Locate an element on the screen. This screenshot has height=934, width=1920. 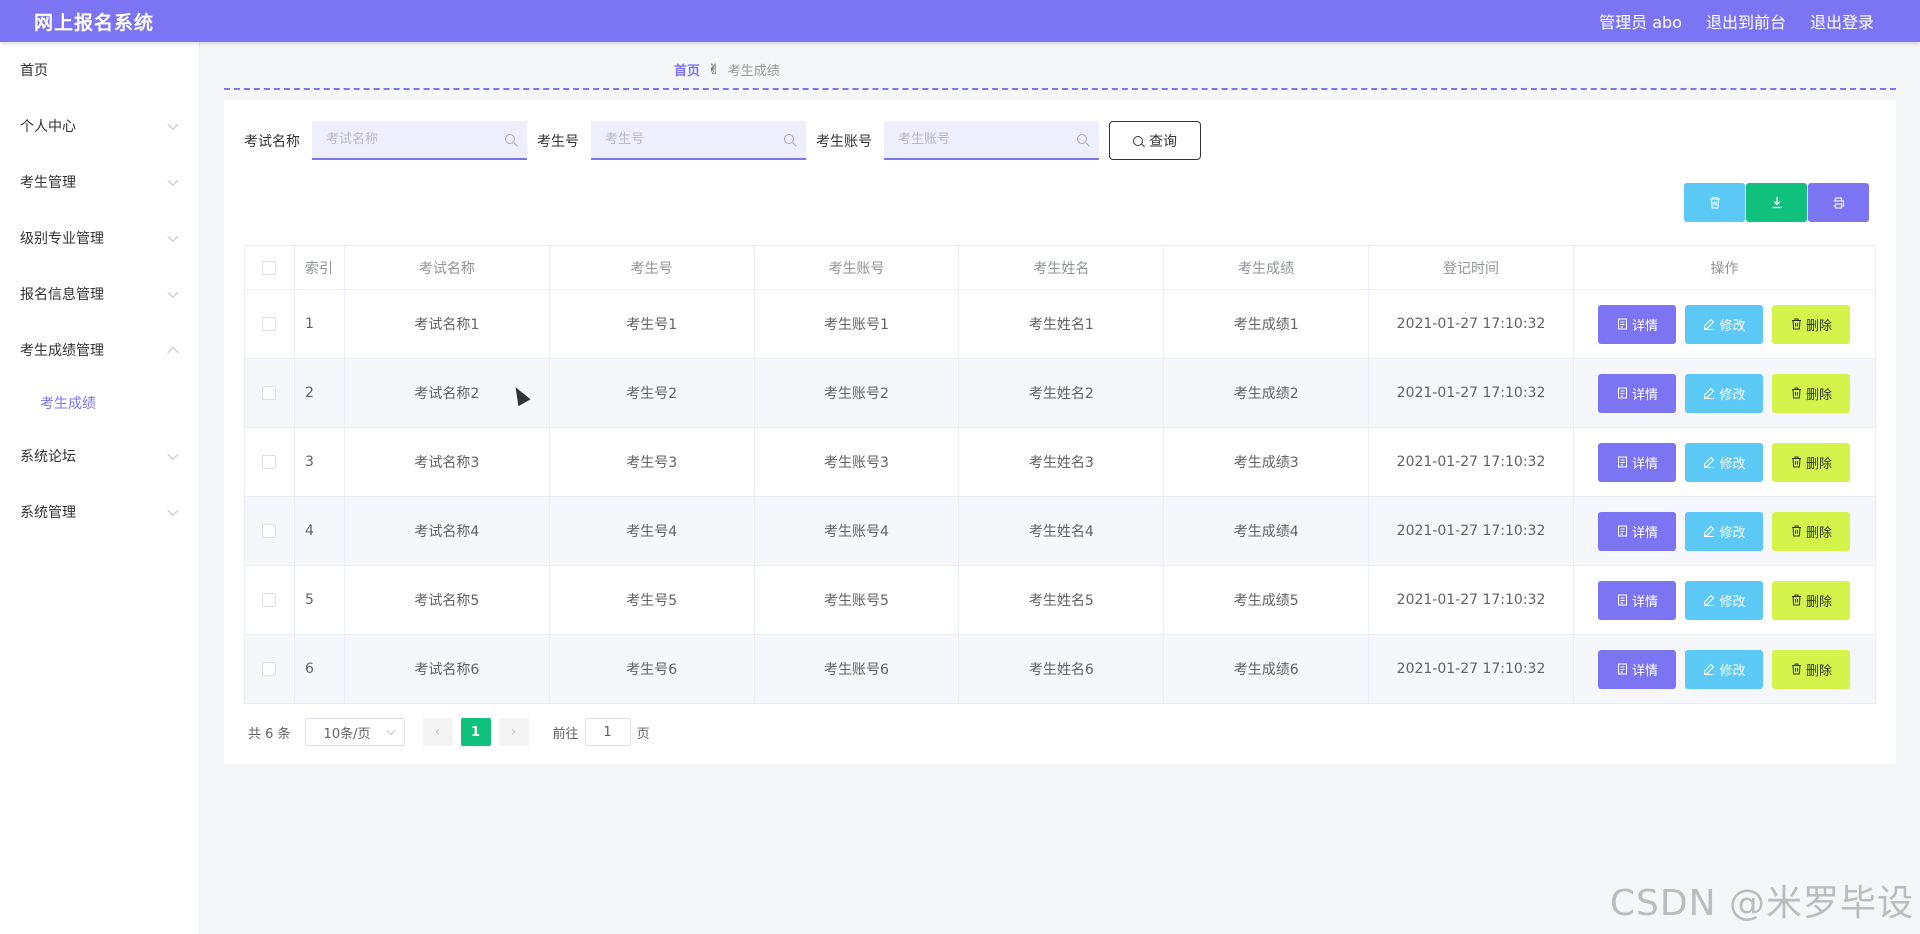
export-button is located at coordinates (1776, 202).